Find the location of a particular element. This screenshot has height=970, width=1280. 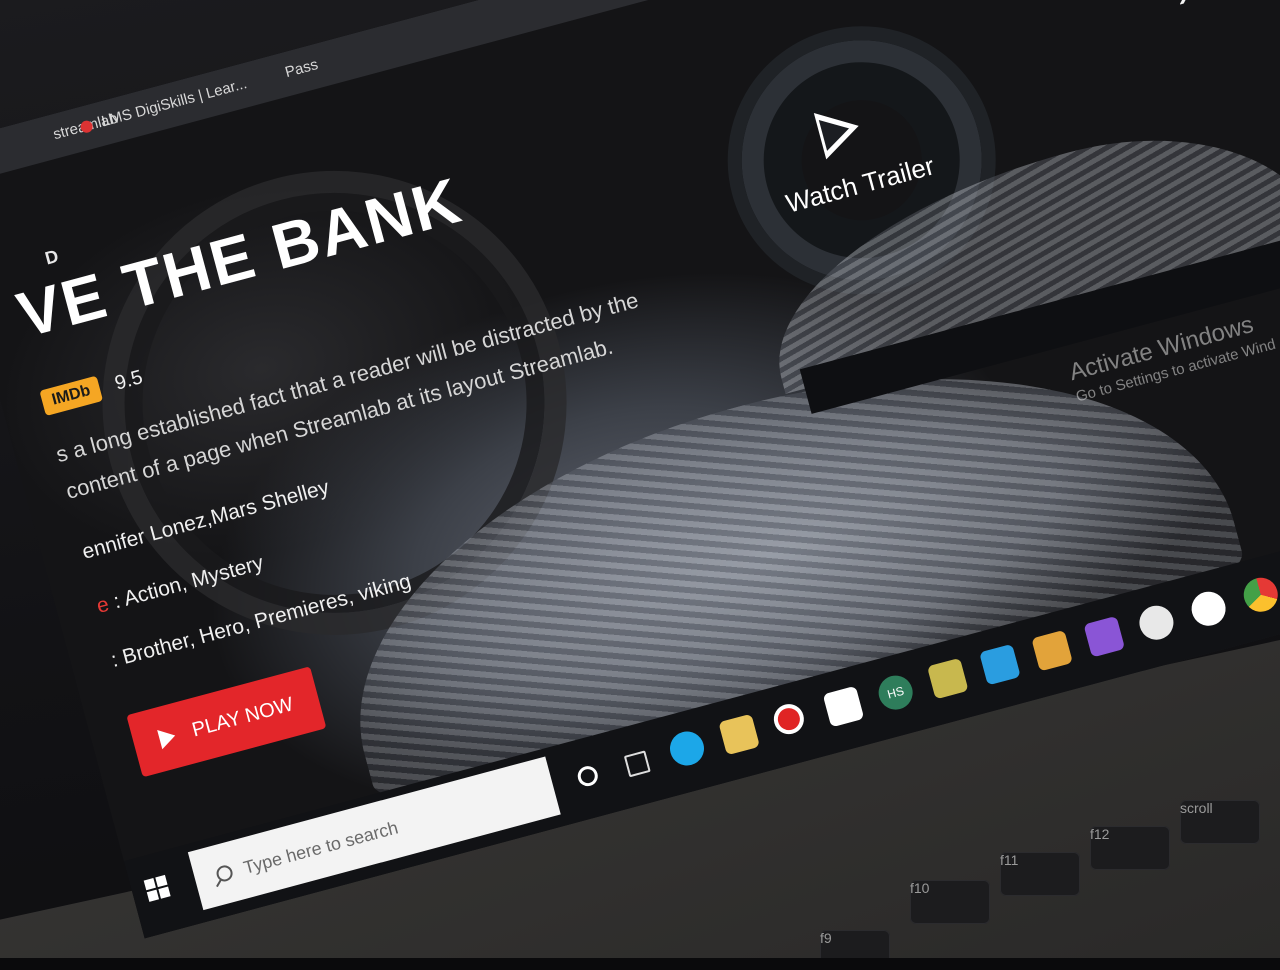

bookmark-pass: Pass is located at coordinates (301, 68).